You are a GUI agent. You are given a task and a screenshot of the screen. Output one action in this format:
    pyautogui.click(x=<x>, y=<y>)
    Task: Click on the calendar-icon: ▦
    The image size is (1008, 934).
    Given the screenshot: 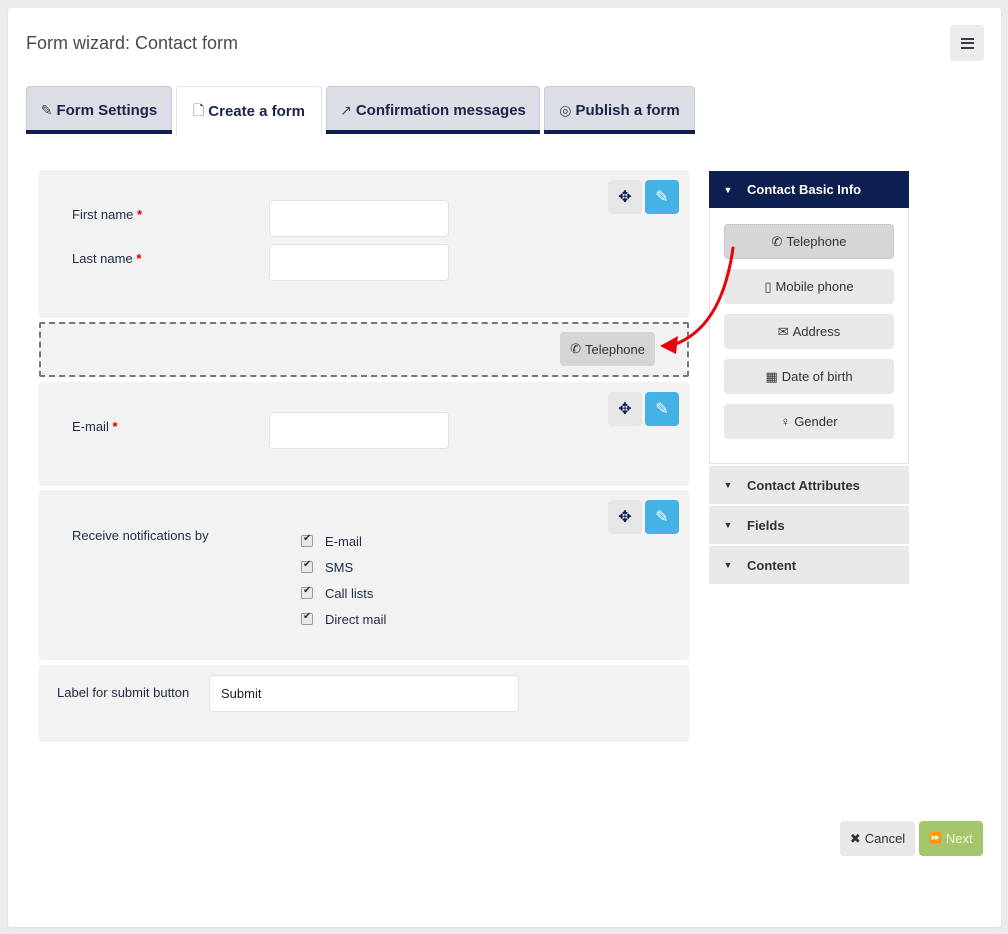 What is the action you would take?
    pyautogui.click(x=771, y=376)
    